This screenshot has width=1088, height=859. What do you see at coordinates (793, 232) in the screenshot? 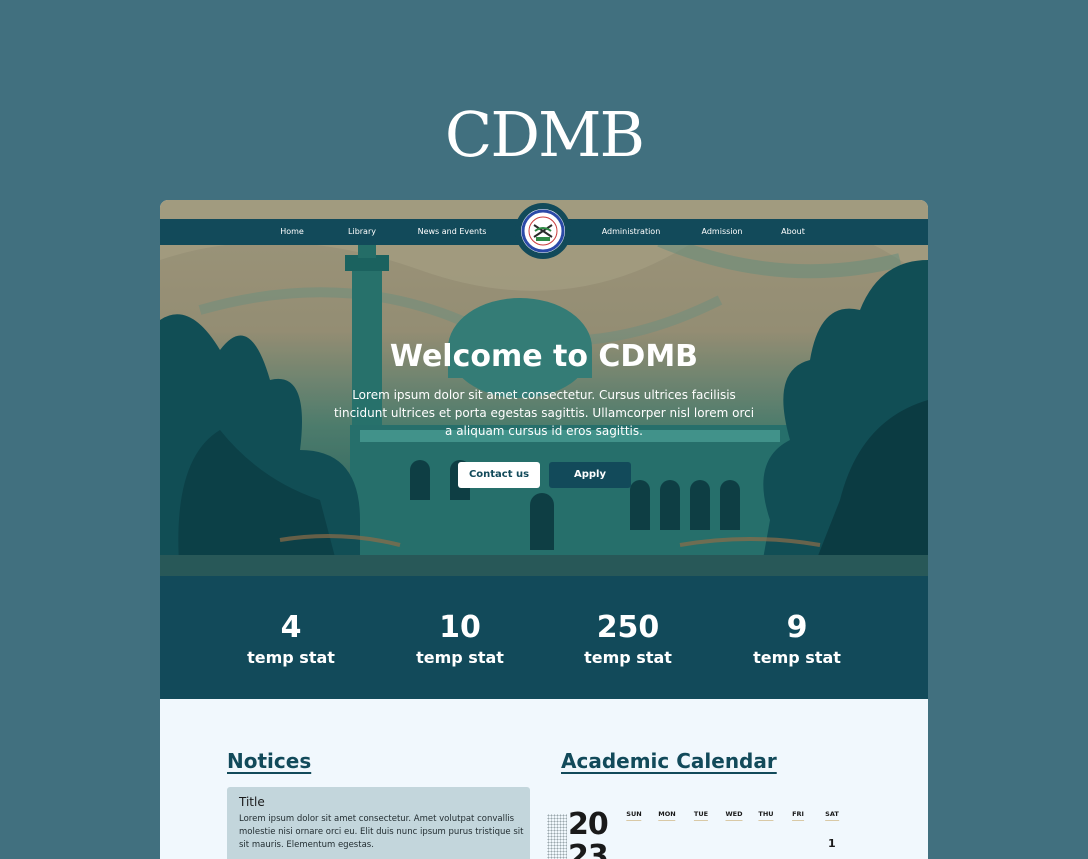
I see `nav-about: About` at bounding box center [793, 232].